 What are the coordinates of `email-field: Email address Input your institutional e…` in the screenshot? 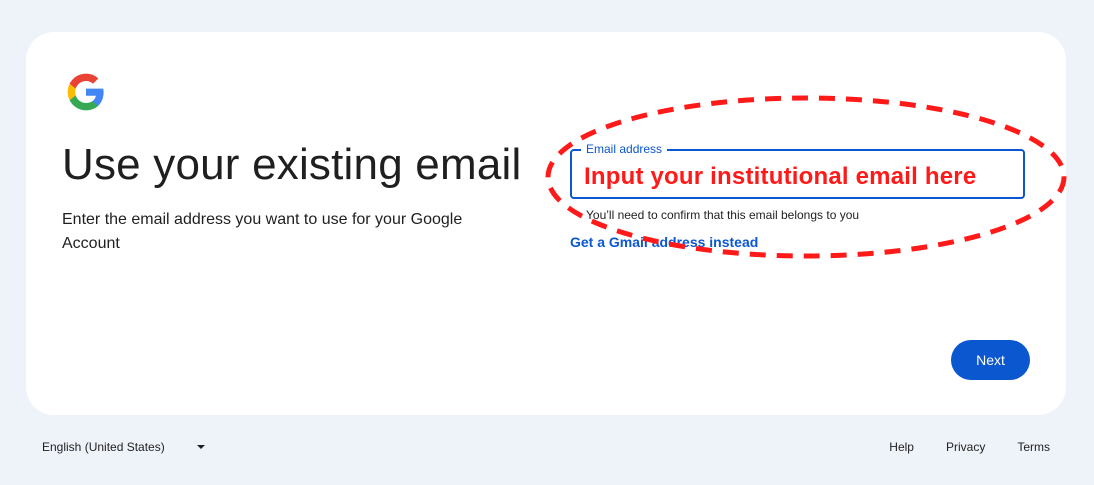 It's located at (797, 170).